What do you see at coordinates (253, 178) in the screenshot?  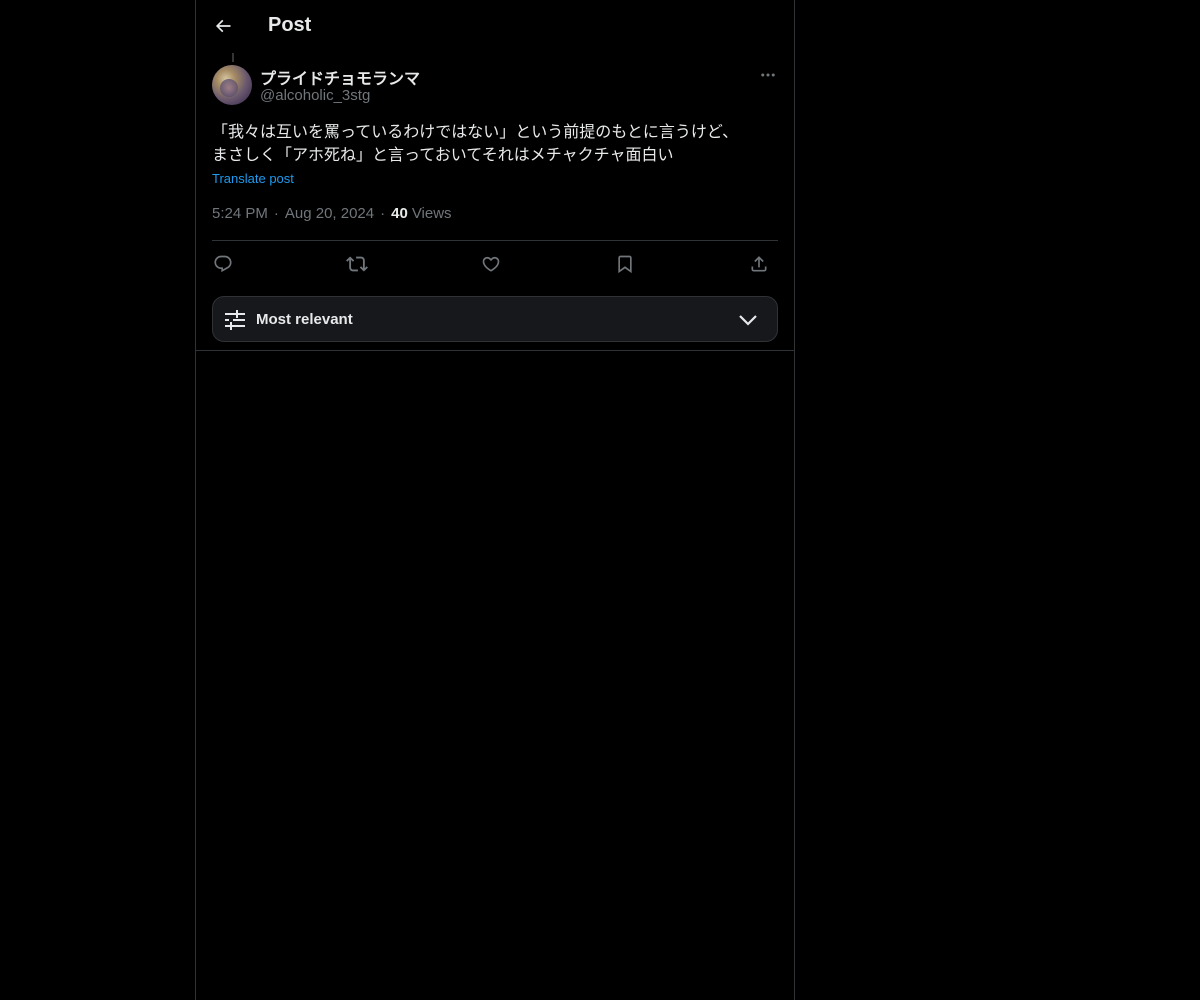 I see `translate-post-link: Translate post` at bounding box center [253, 178].